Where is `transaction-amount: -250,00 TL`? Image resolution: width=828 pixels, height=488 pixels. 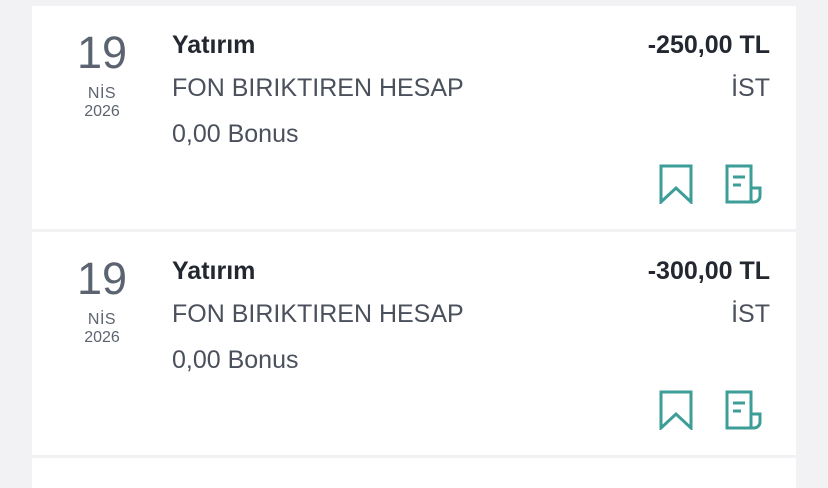
transaction-amount: -250,00 TL is located at coordinates (708, 45).